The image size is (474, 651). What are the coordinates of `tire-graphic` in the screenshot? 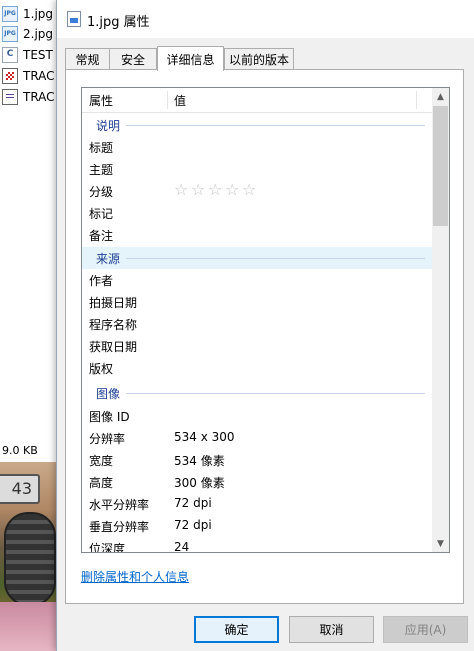 It's located at (30, 559).